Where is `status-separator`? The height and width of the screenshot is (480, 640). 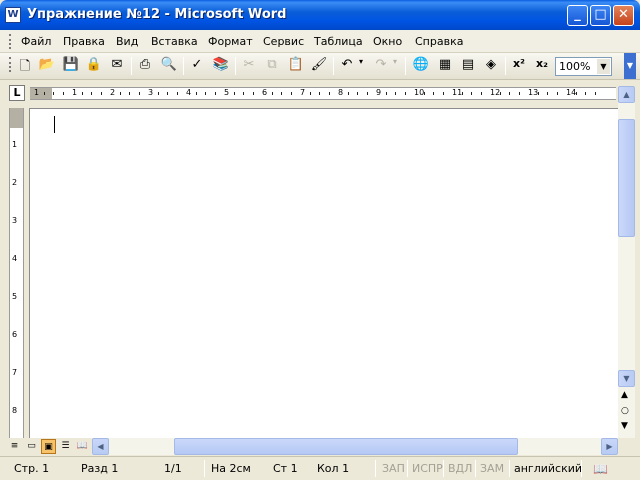
status-separator is located at coordinates (581, 468).